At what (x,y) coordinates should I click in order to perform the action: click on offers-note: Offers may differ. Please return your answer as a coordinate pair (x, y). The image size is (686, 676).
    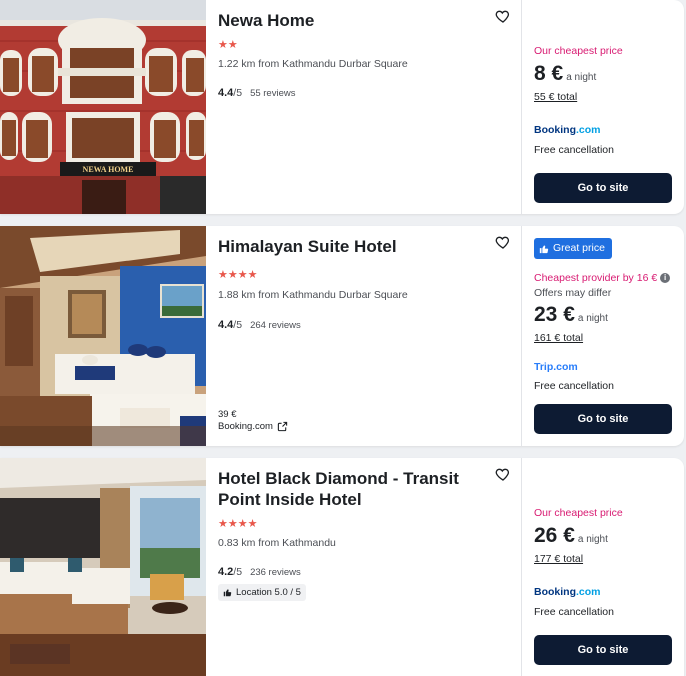
    Looking at the image, I should click on (573, 293).